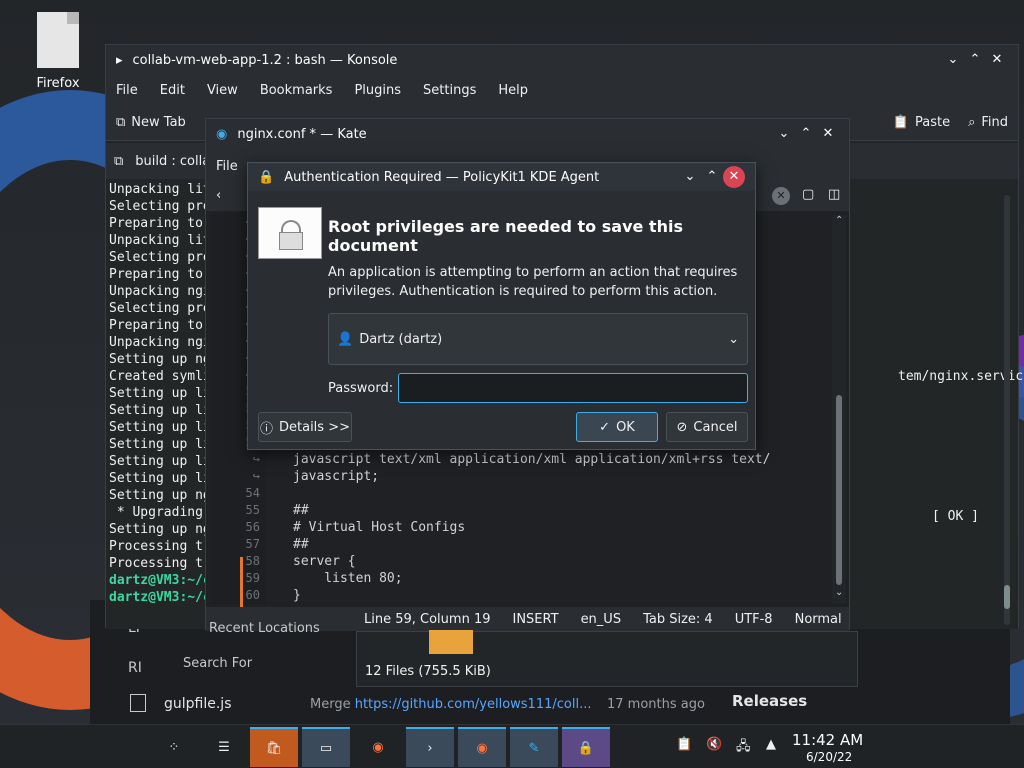  What do you see at coordinates (252, 595) in the screenshot?
I see `line-number: 60` at bounding box center [252, 595].